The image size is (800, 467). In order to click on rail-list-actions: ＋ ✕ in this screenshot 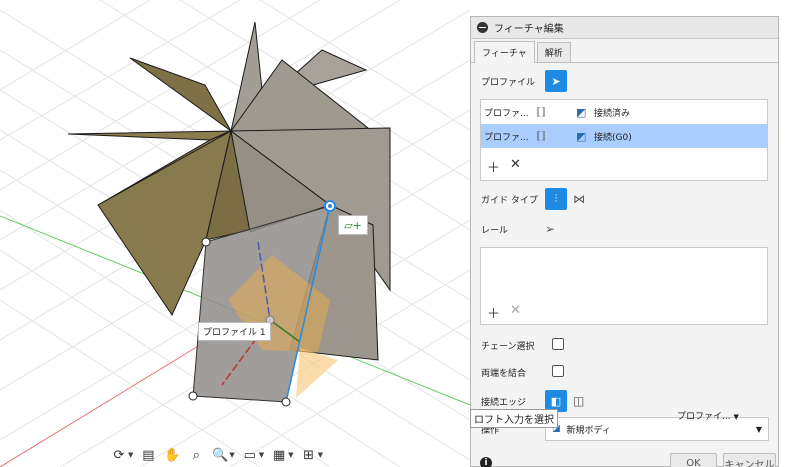, I will do `click(504, 312)`.